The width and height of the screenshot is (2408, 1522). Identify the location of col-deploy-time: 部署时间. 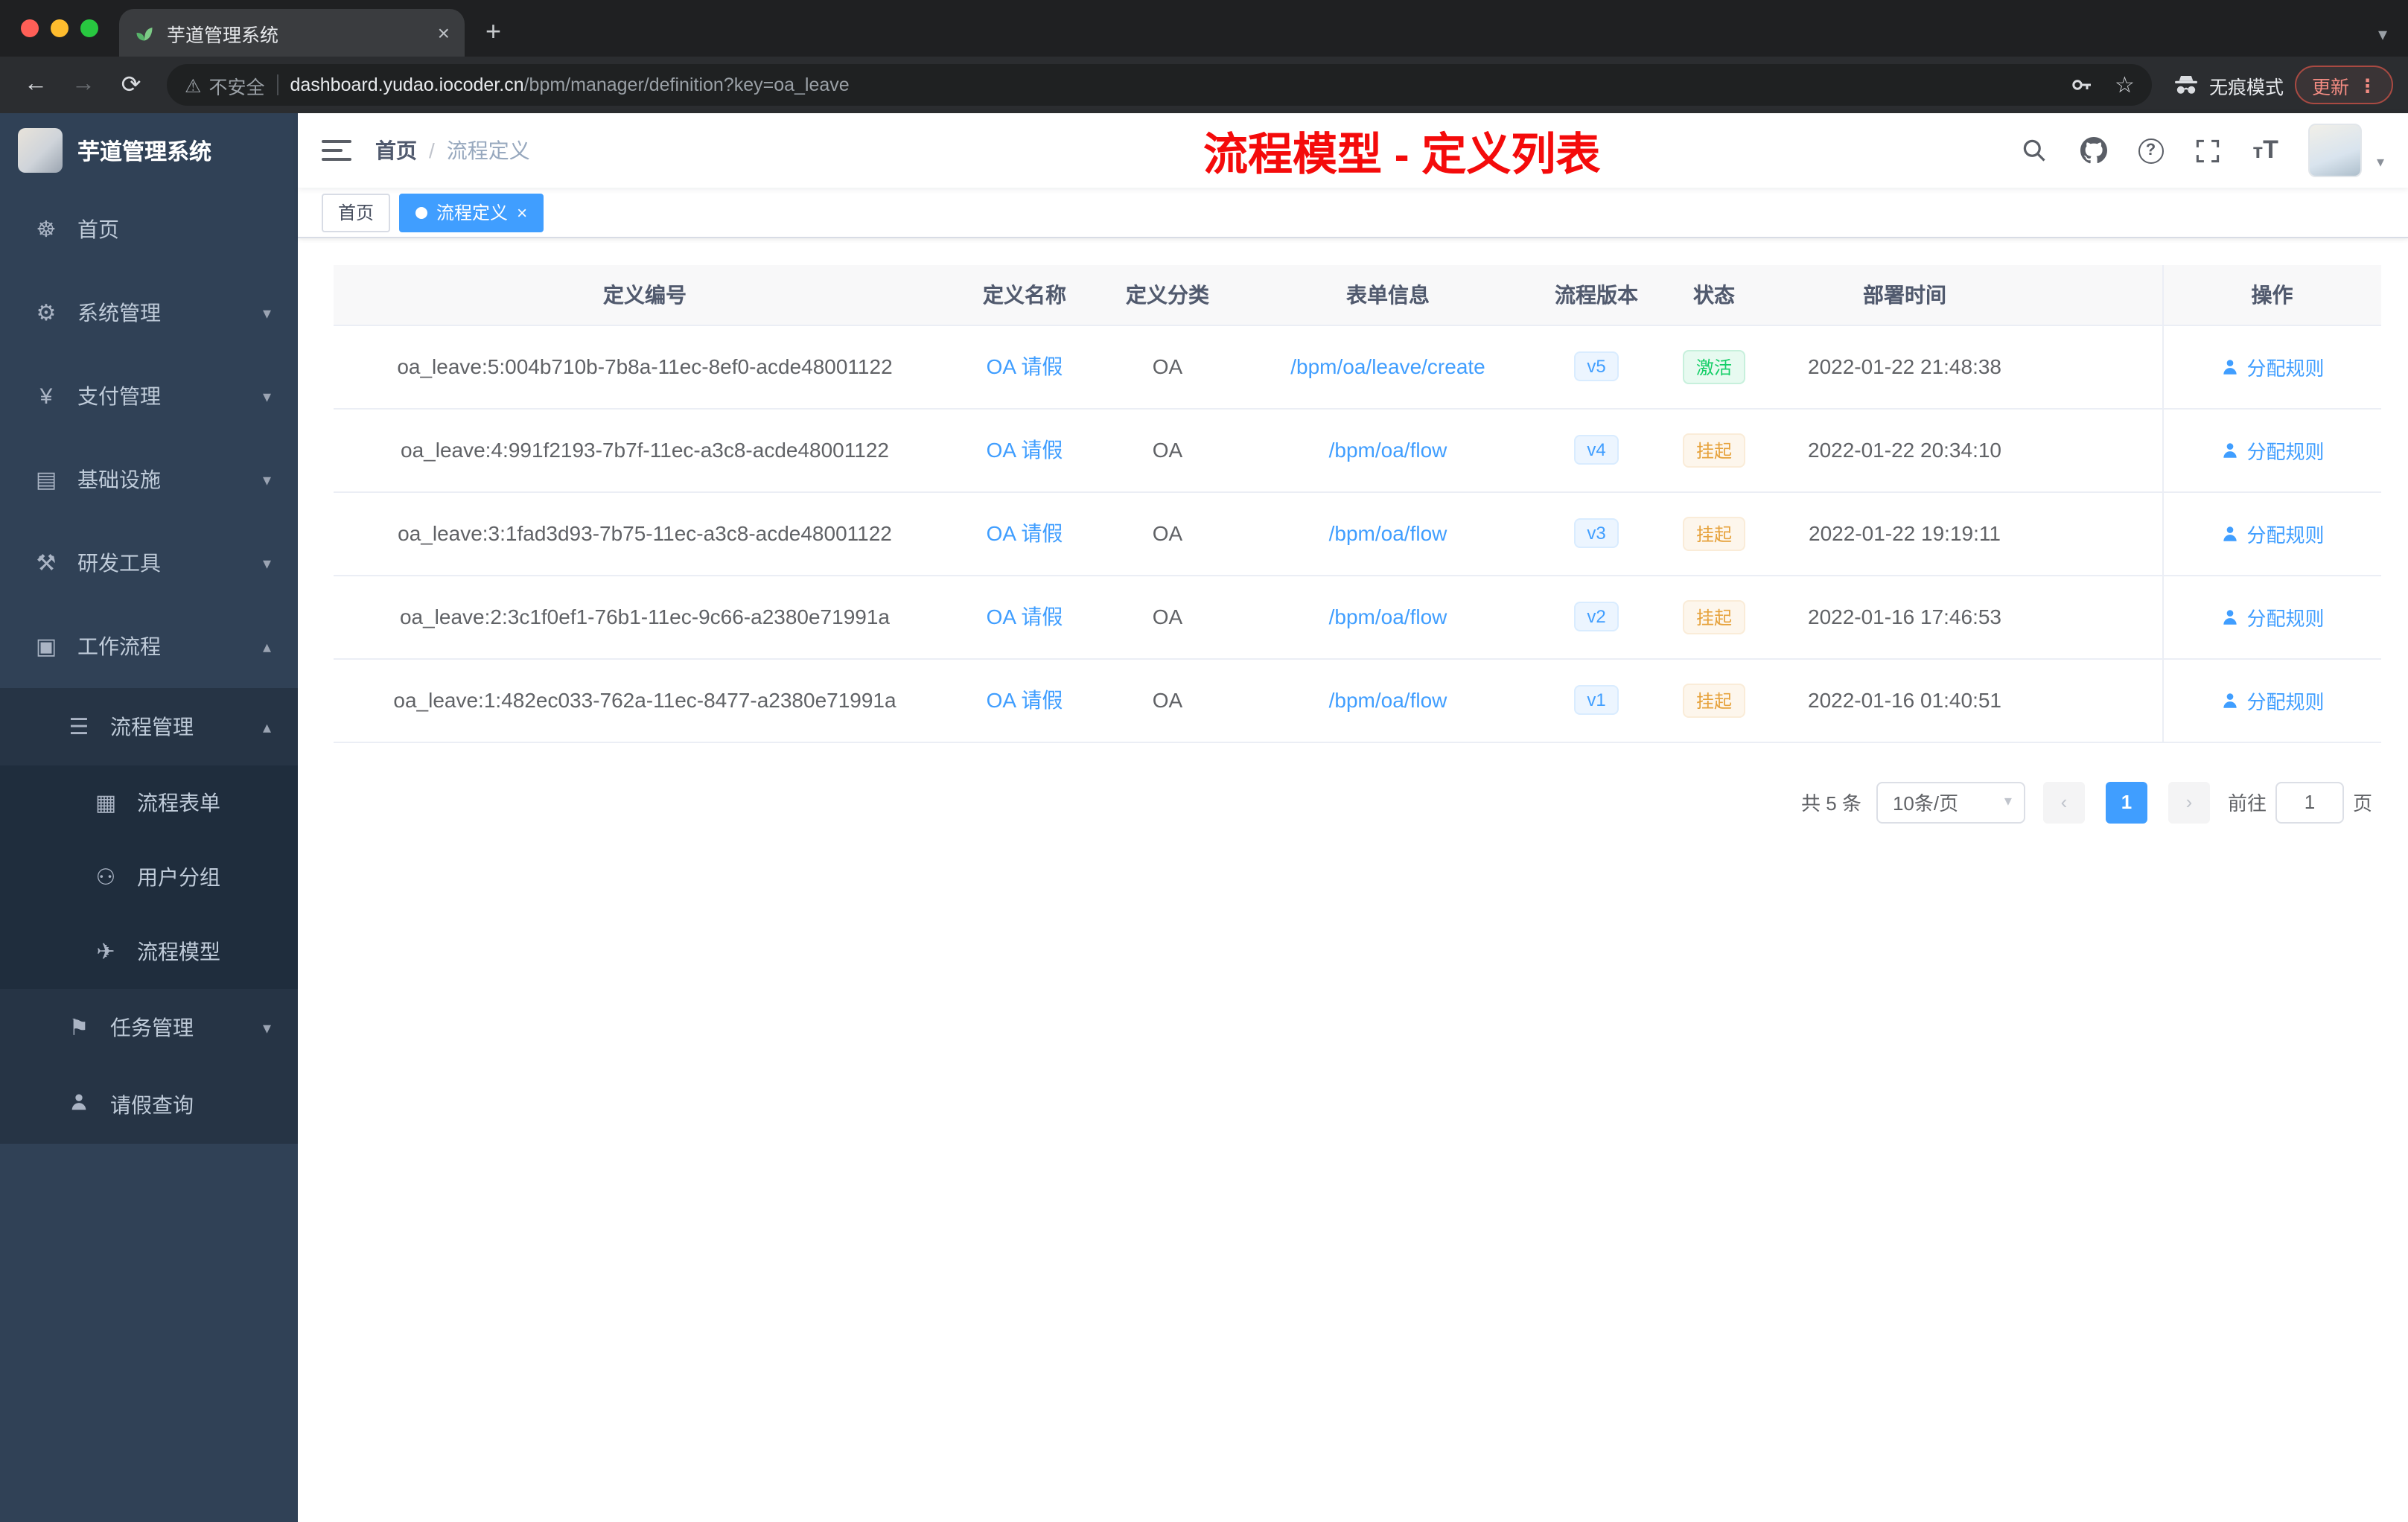
(1904, 295).